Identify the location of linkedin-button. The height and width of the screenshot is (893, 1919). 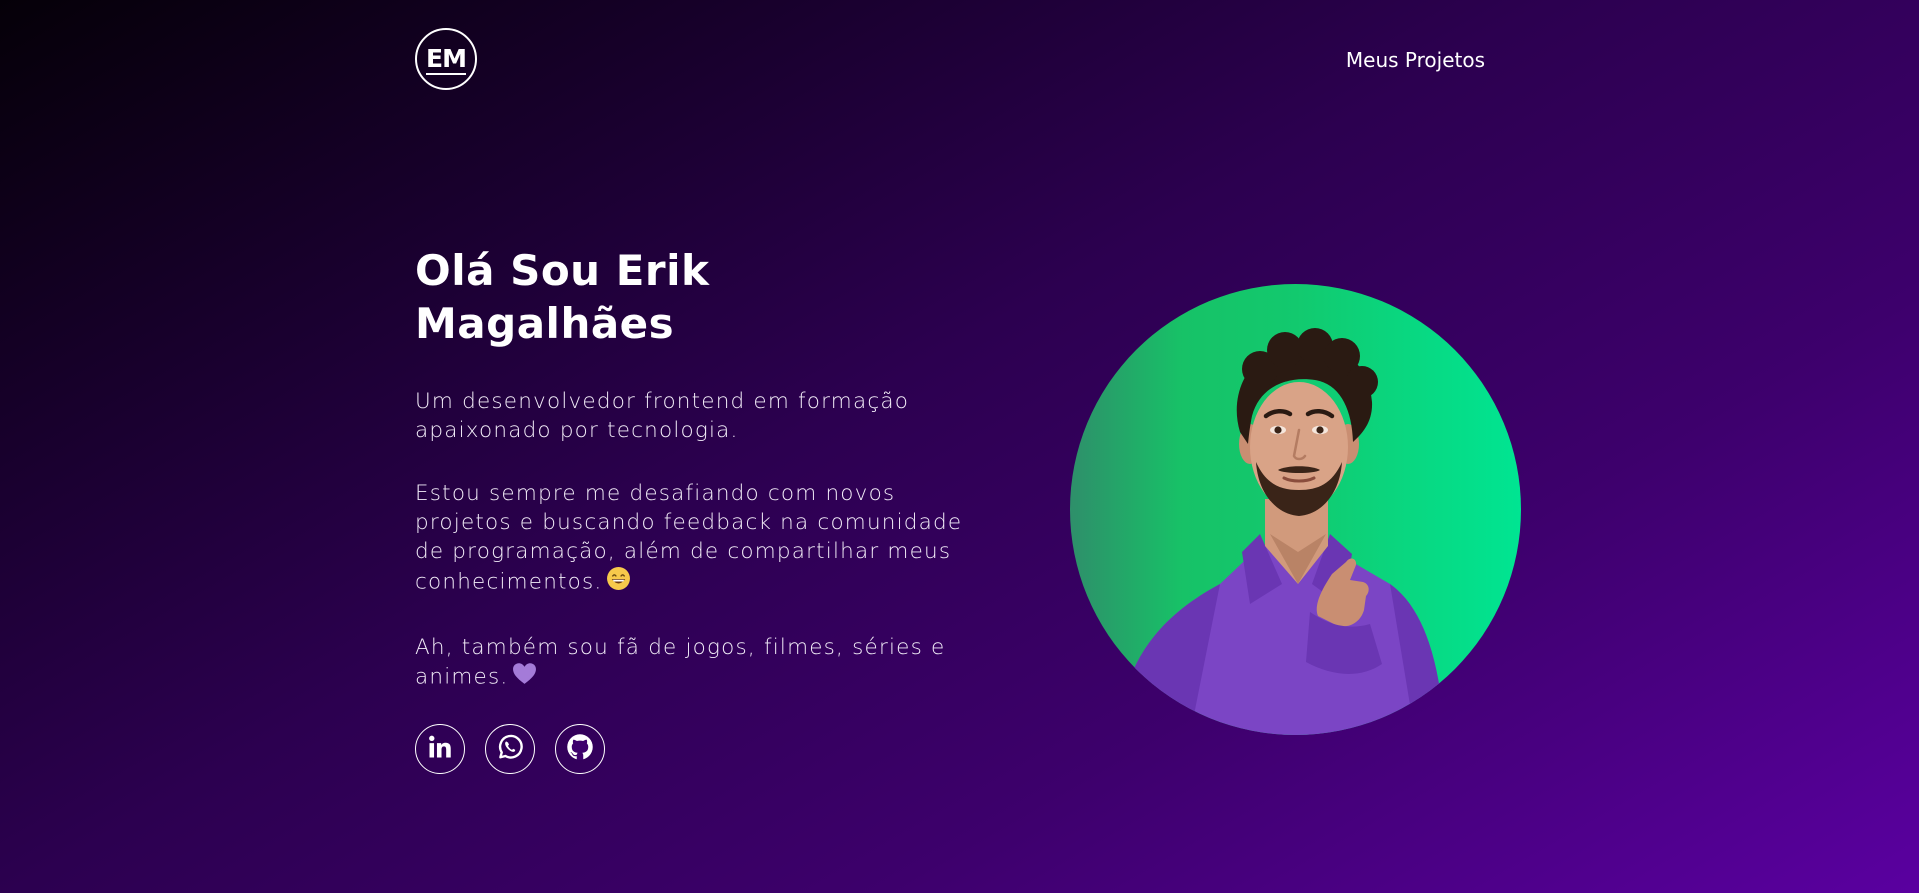
(440, 749).